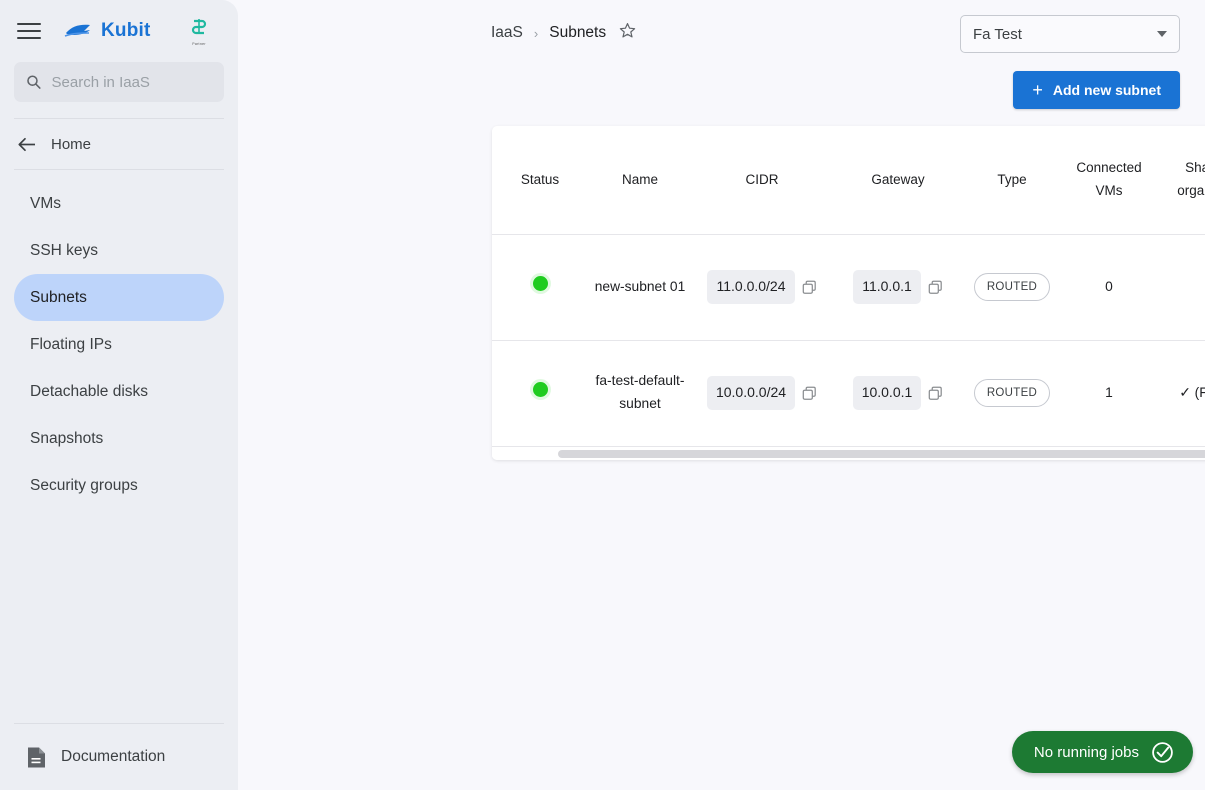 The width and height of the screenshot is (1205, 790). What do you see at coordinates (1109, 180) in the screenshot?
I see `column-header-connected-vms: Connected VMs` at bounding box center [1109, 180].